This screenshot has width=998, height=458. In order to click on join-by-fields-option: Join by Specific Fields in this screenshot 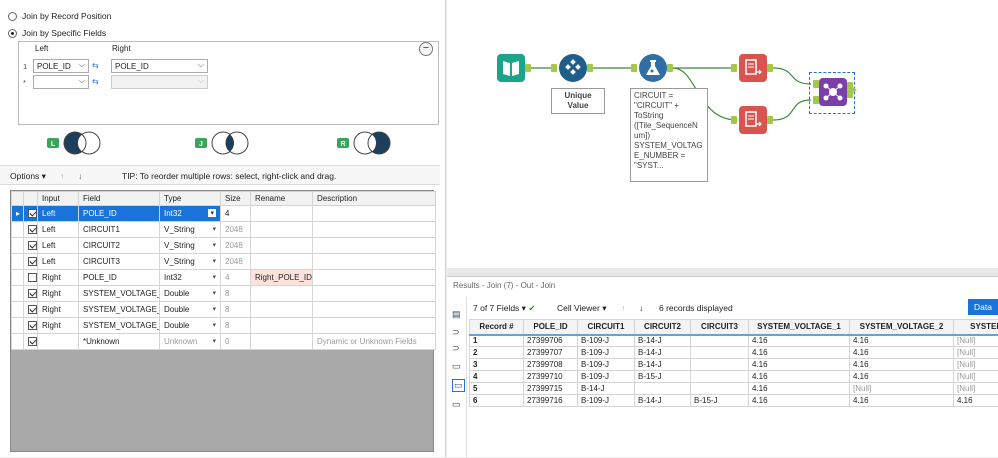, I will do `click(57, 33)`.